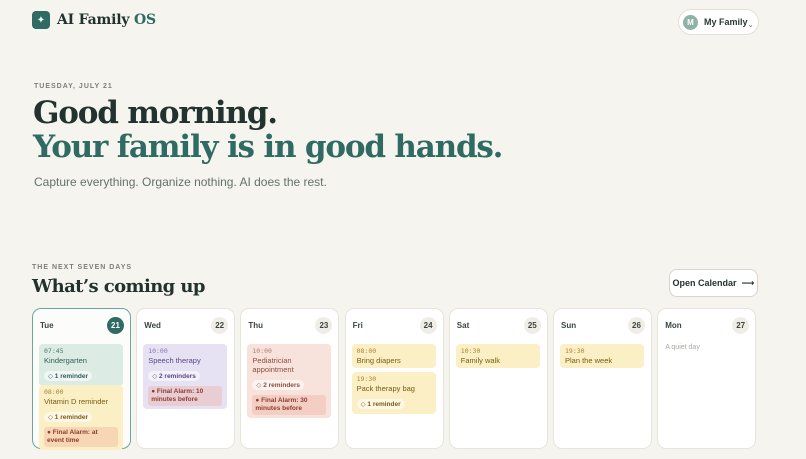 The width and height of the screenshot is (806, 459). I want to click on day-number: 26, so click(636, 325).